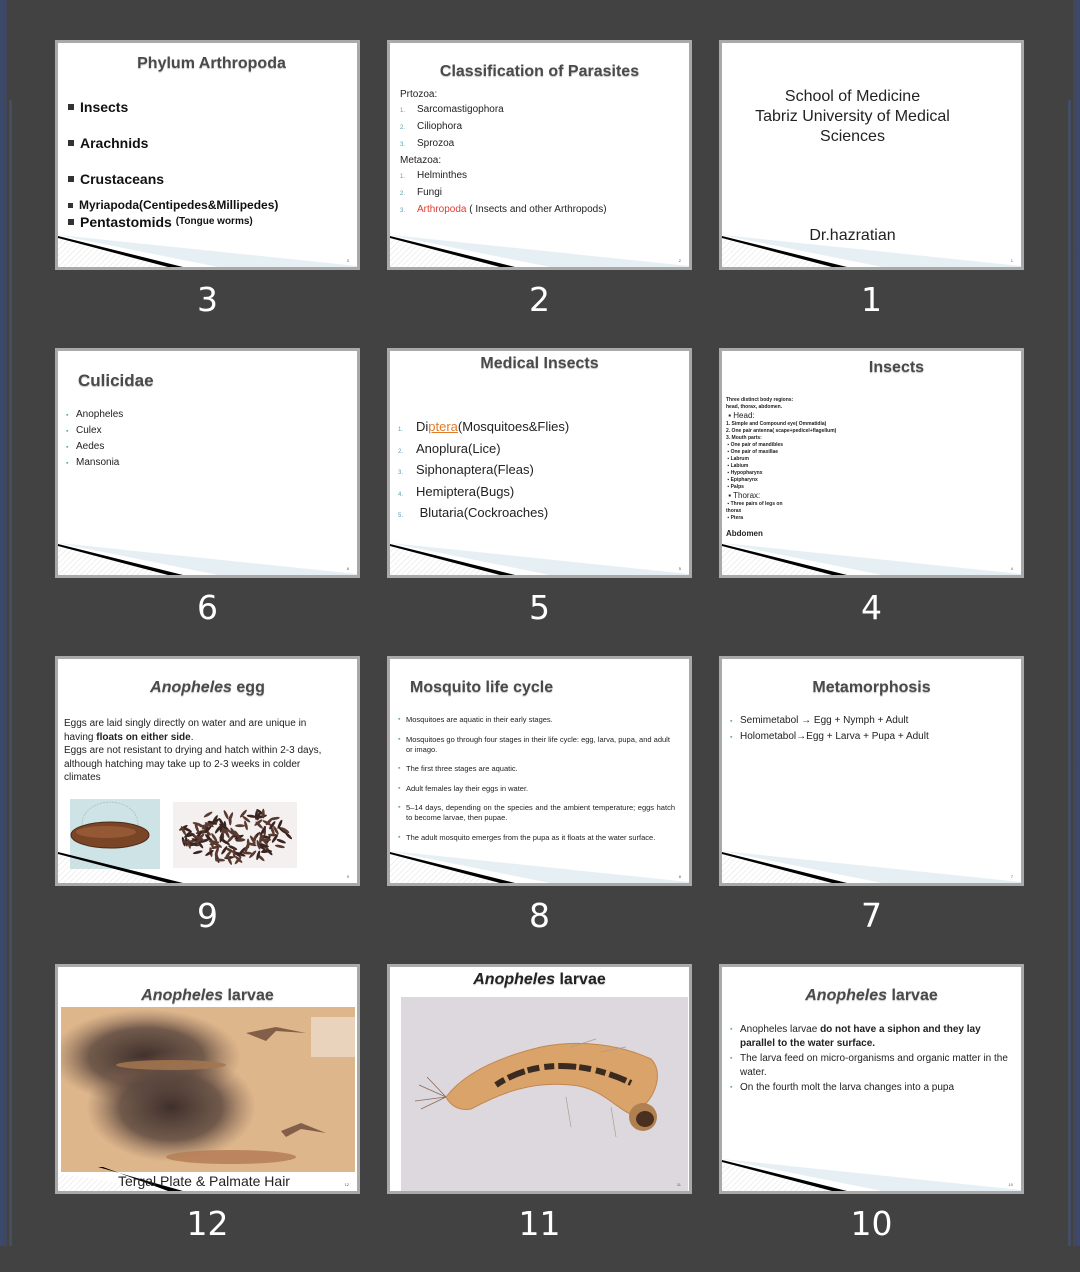  Describe the element at coordinates (421, 160) in the screenshot. I see `group-label: Metazoa:` at that location.